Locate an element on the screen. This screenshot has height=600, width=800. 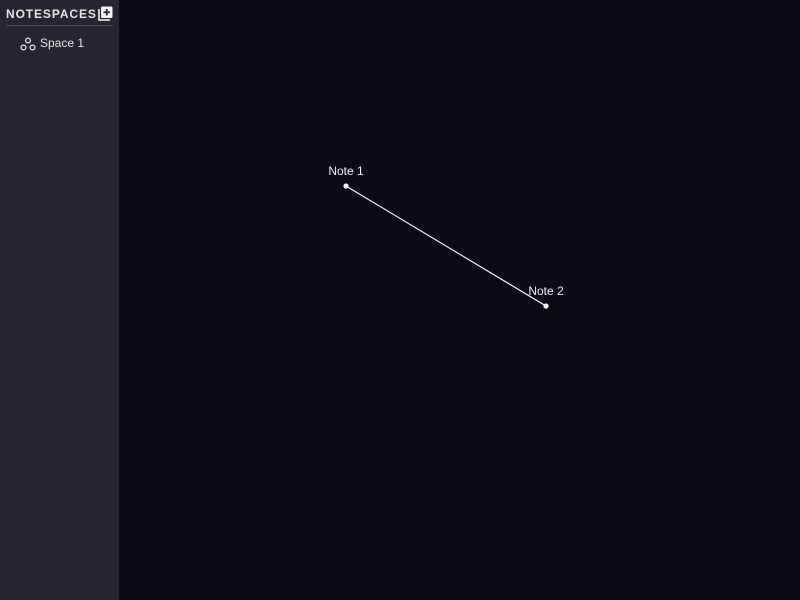
sidebar-header: NOTESPACES is located at coordinates (59, 15).